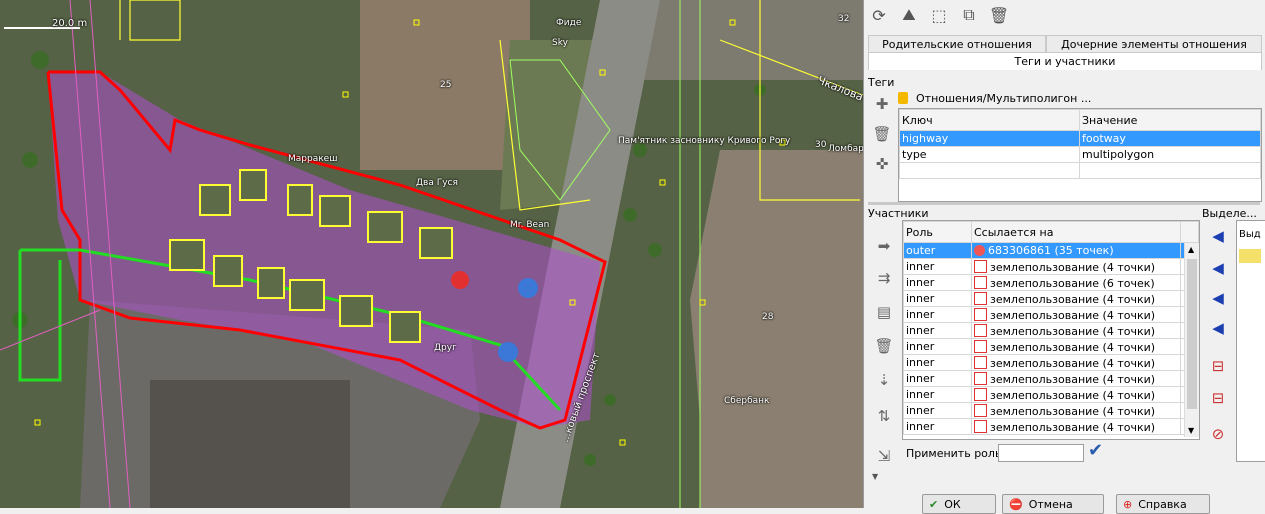  Describe the element at coordinates (1065, 61) in the screenshot. I see `tab-tags-members: Теги и участники` at that location.